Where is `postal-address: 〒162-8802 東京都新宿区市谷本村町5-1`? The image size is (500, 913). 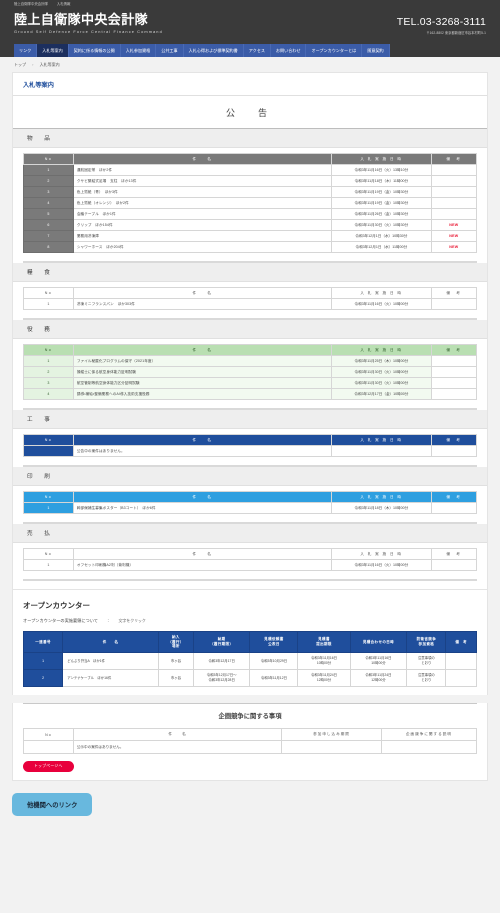
postal-address: 〒162-8802 東京都新宿区市谷本村町5-1 is located at coordinates (456, 33).